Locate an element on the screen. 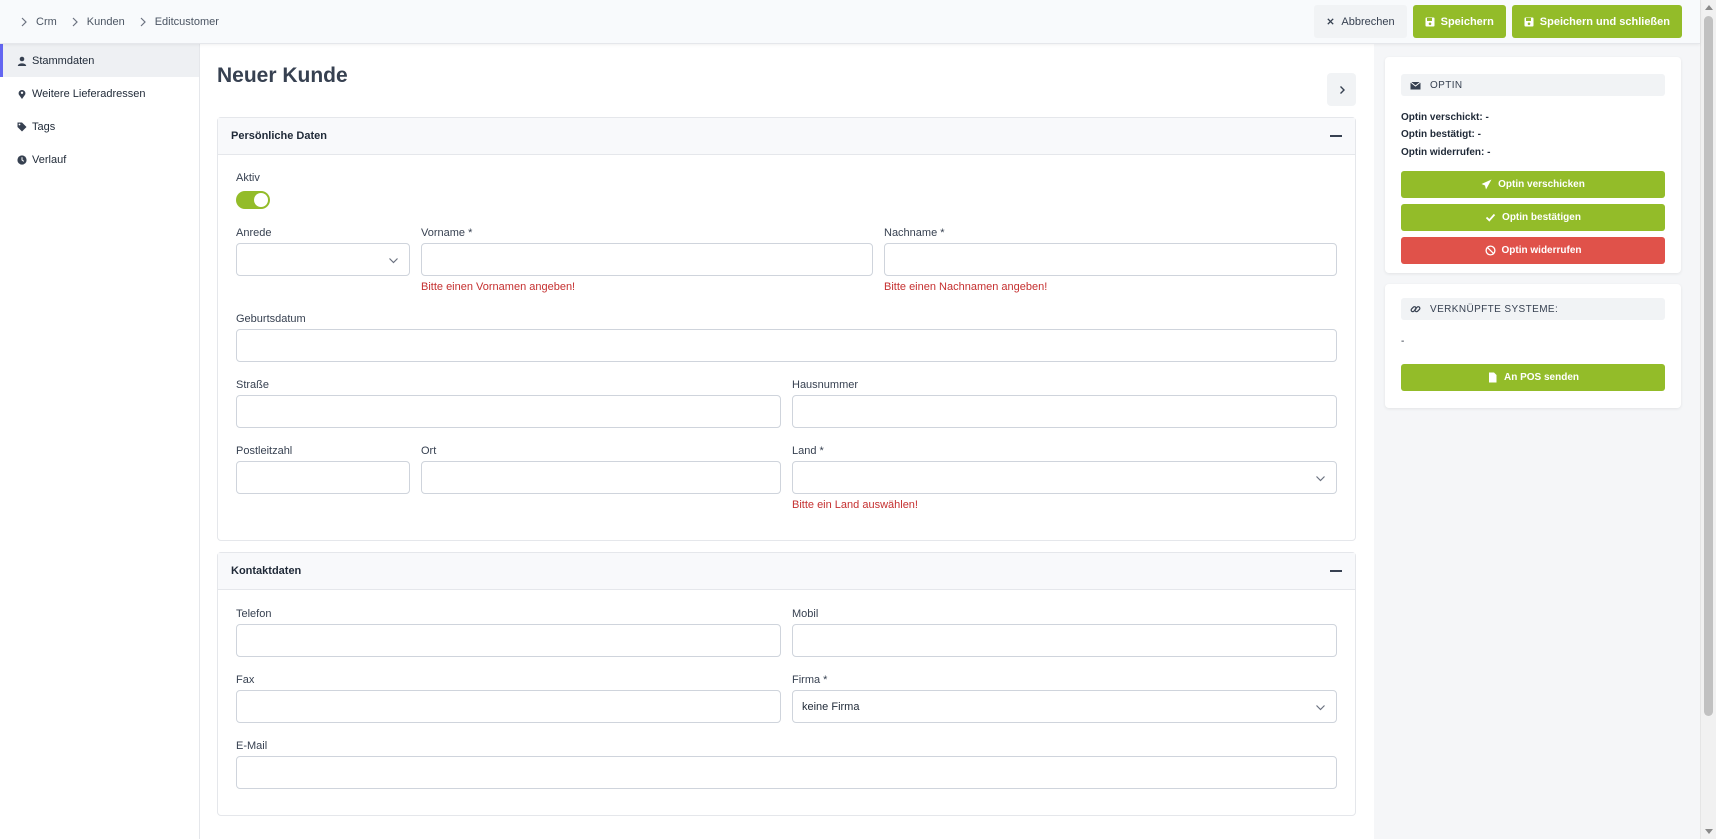 The width and height of the screenshot is (1716, 839). user-icon is located at coordinates (22, 61).